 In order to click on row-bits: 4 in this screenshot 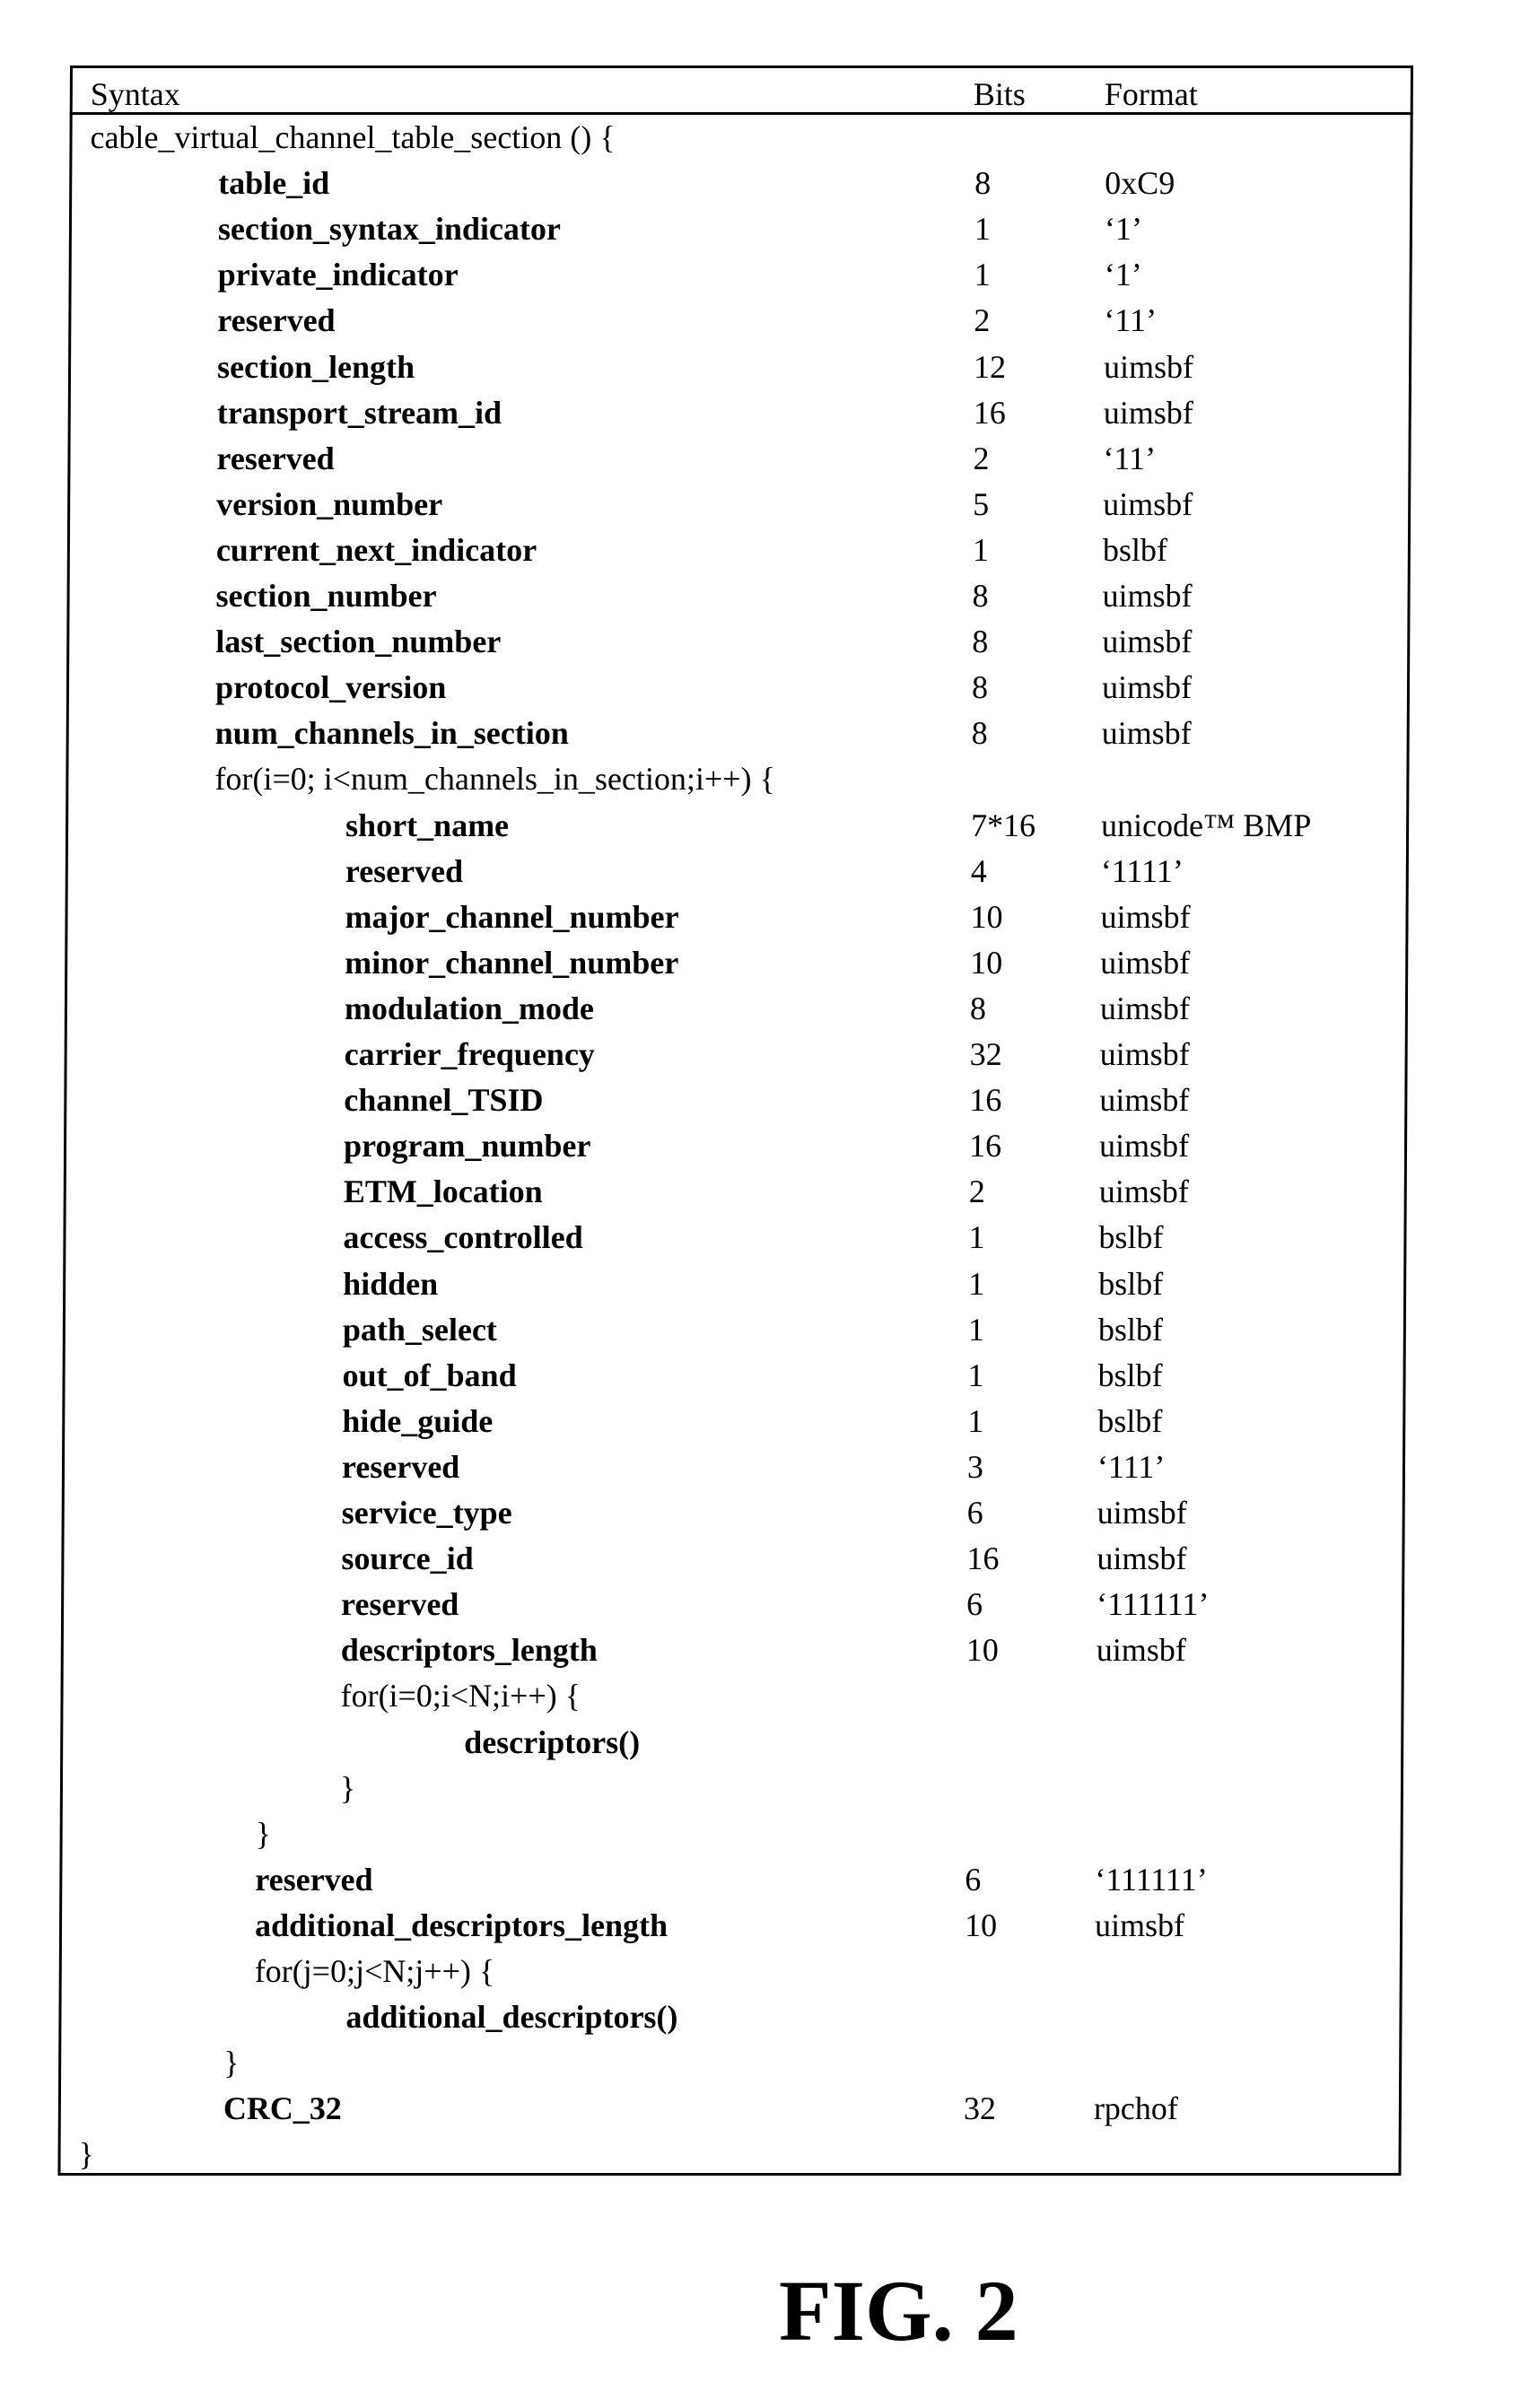, I will do `click(978, 871)`.